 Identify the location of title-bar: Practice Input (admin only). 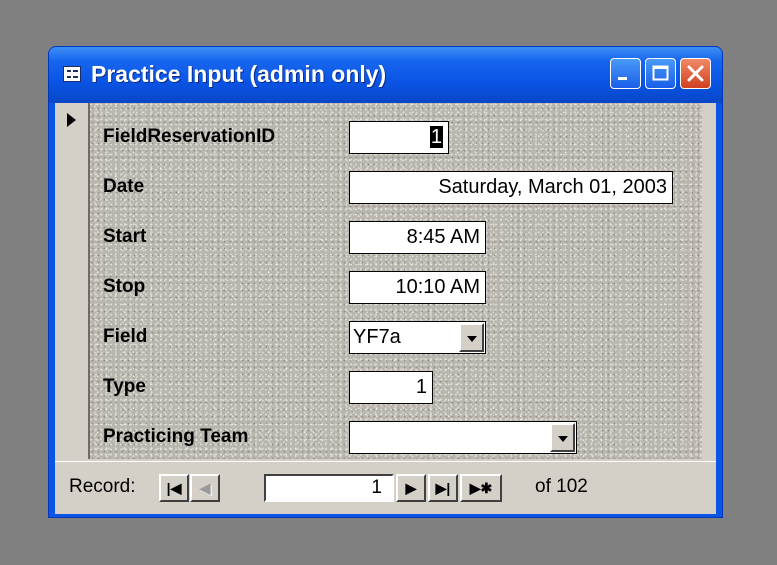
(385, 75).